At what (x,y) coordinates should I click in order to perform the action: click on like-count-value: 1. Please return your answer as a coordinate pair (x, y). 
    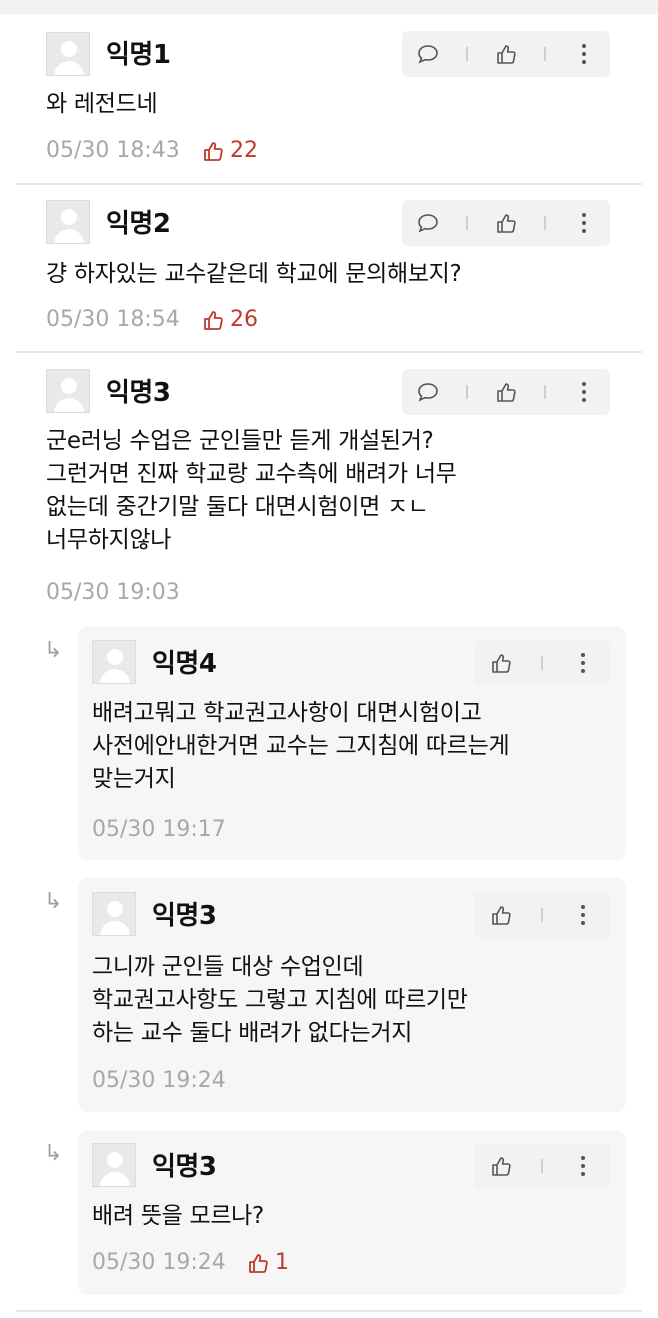
    Looking at the image, I should click on (282, 1262).